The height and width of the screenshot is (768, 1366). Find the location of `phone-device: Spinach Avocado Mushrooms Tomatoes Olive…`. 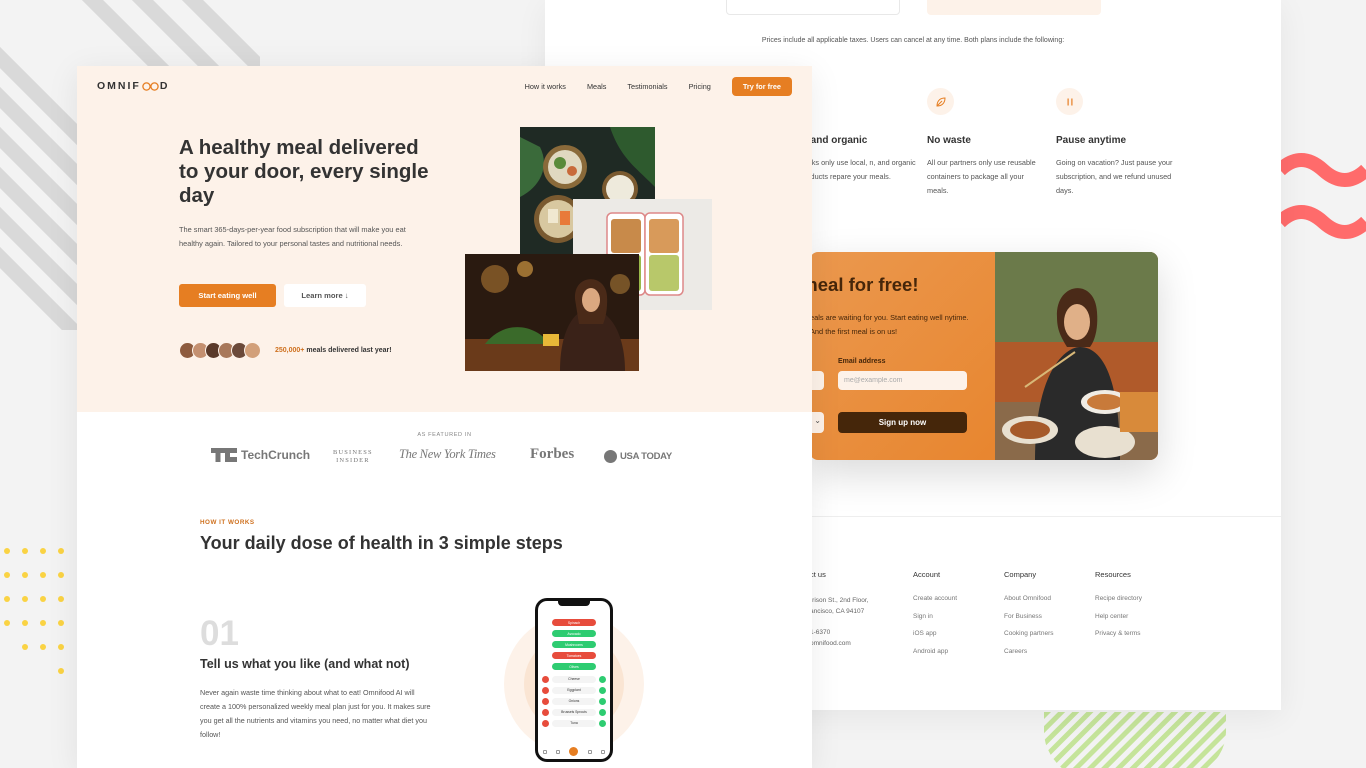

phone-device: Spinach Avocado Mushrooms Tomatoes Olive… is located at coordinates (574, 680).